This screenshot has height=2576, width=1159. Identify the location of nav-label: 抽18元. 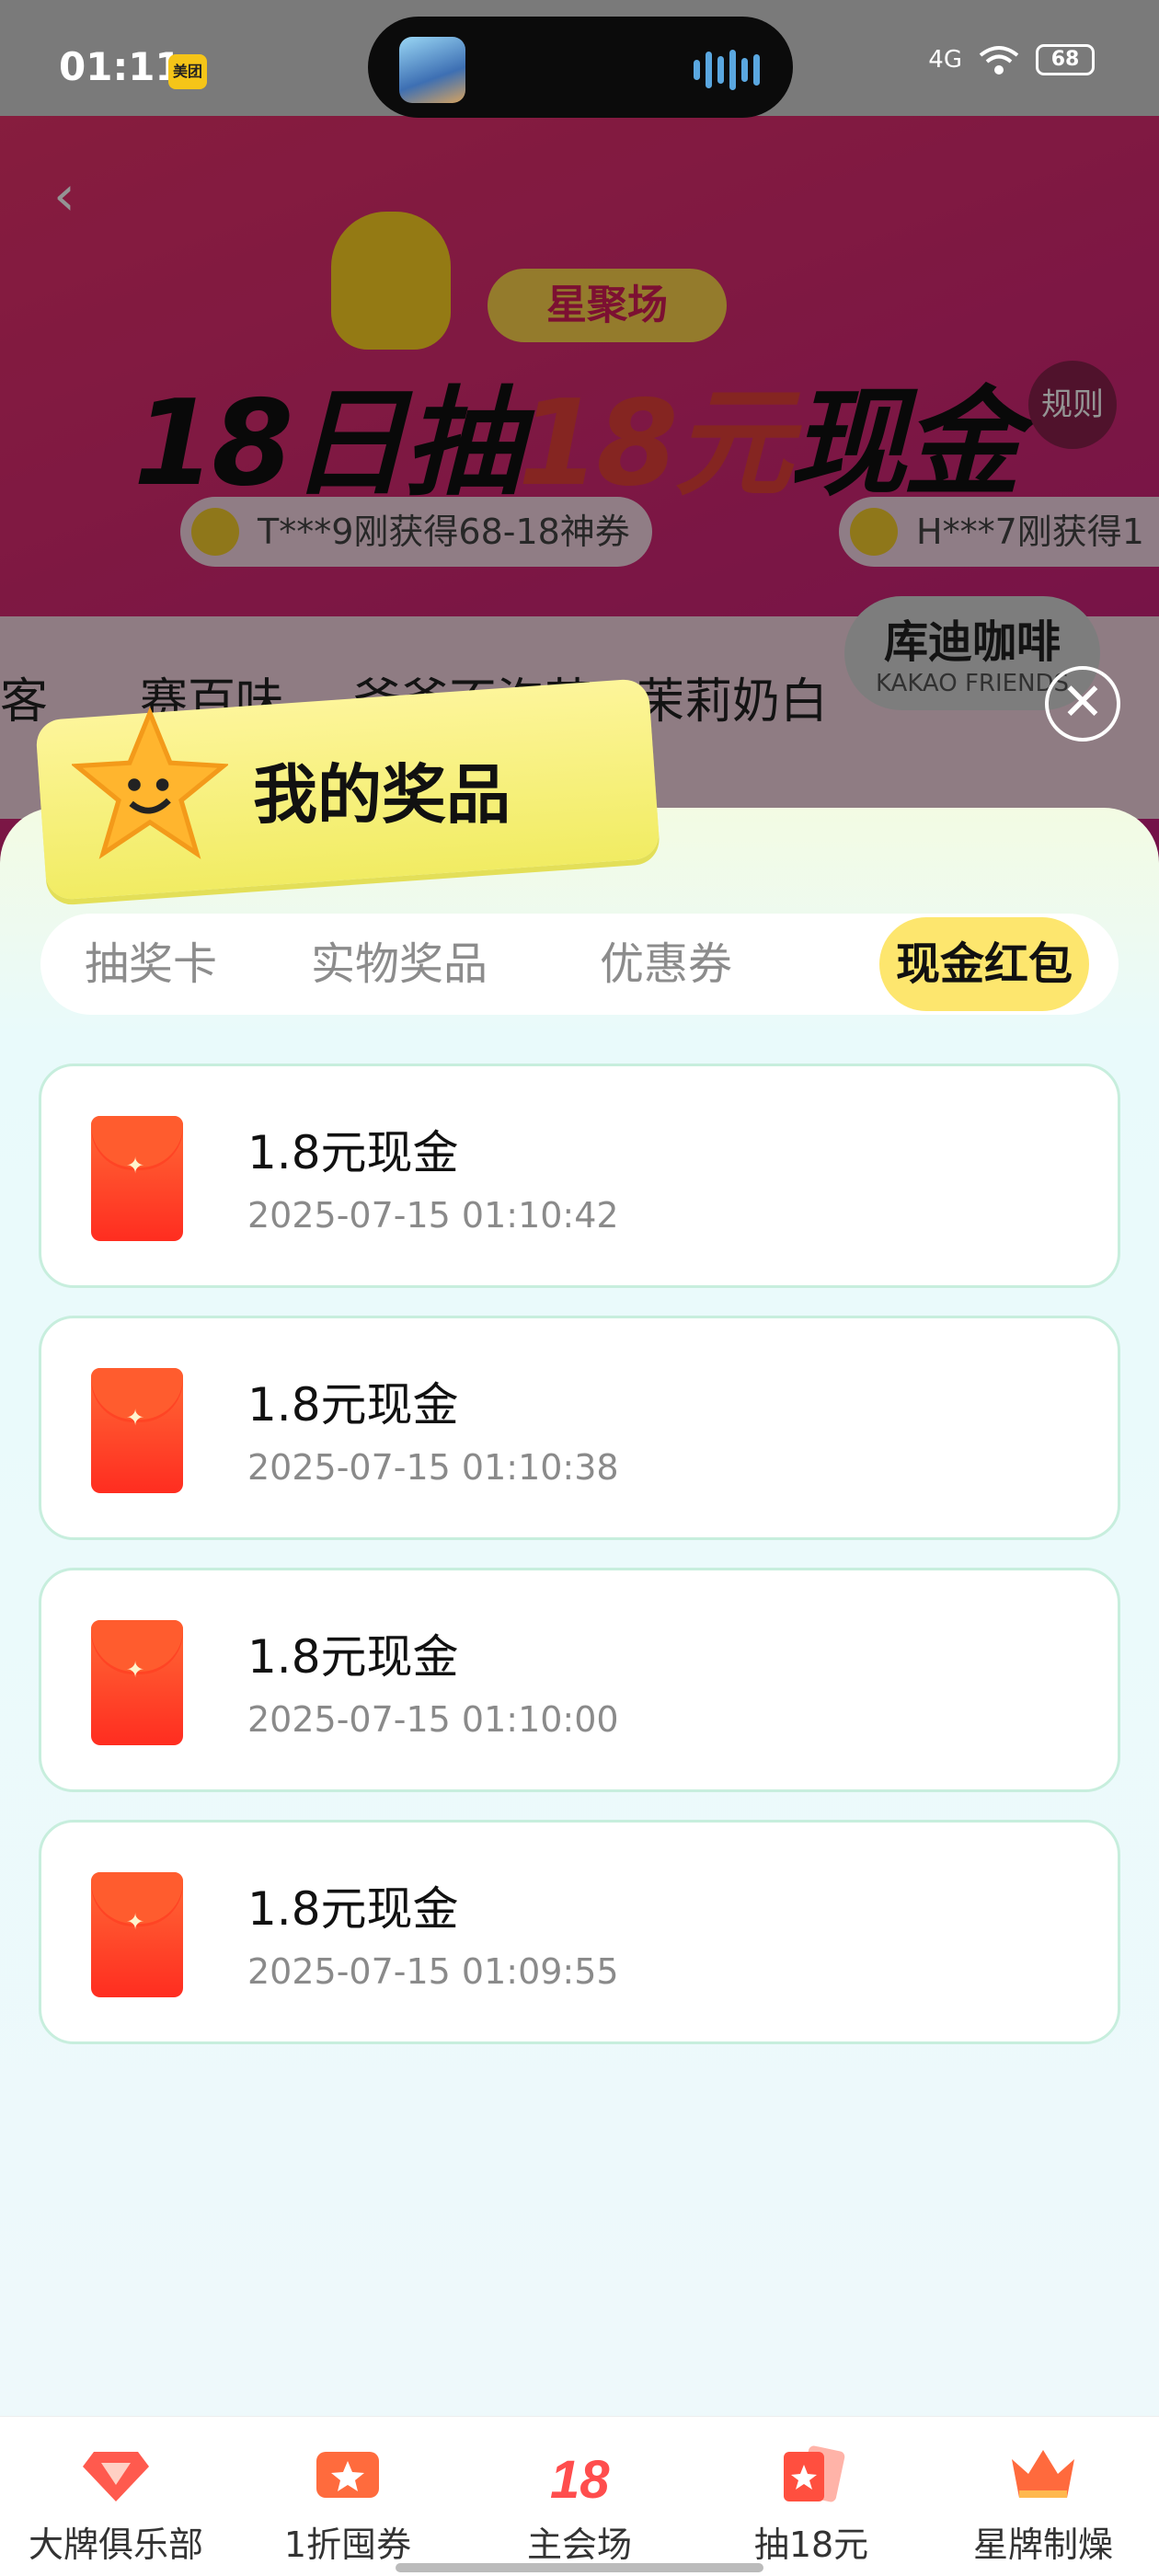
(811, 2544).